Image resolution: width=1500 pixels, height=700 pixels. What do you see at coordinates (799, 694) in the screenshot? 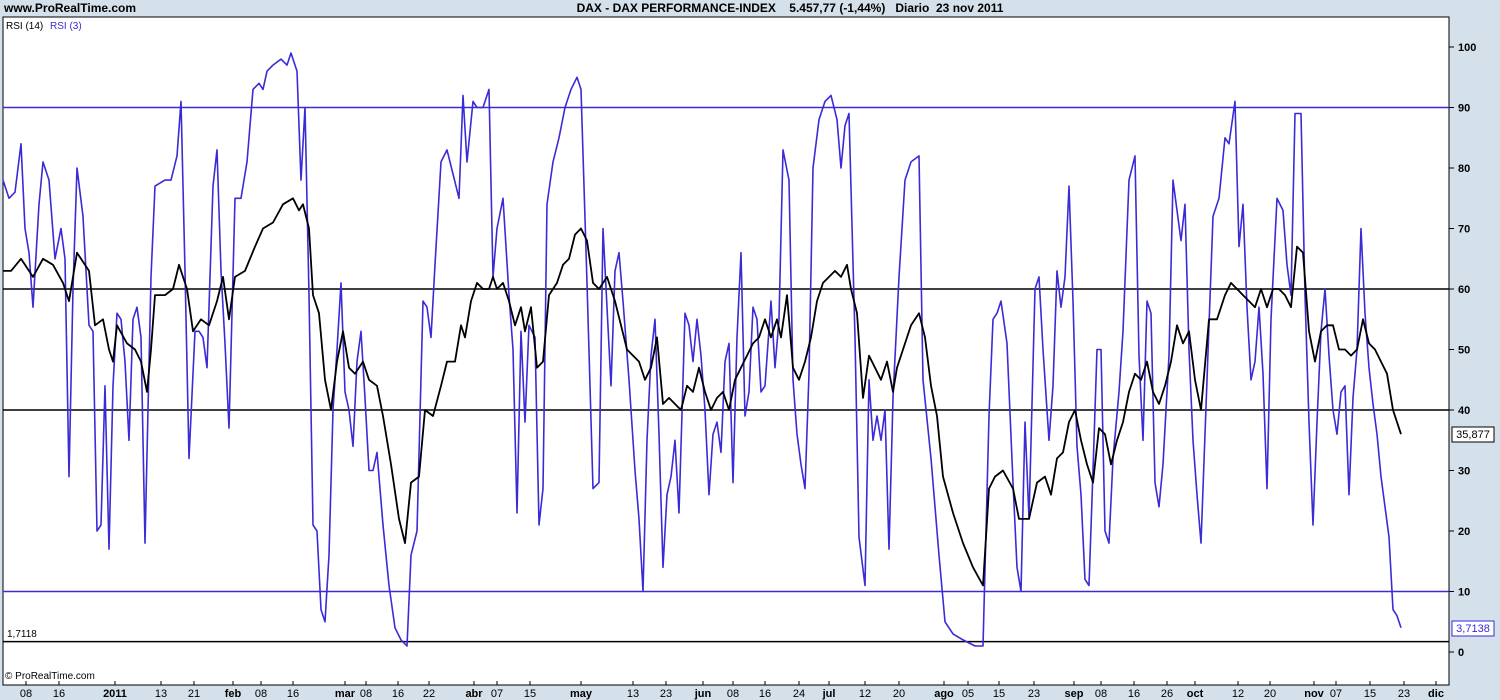
I see `x-tick-label: 24` at bounding box center [799, 694].